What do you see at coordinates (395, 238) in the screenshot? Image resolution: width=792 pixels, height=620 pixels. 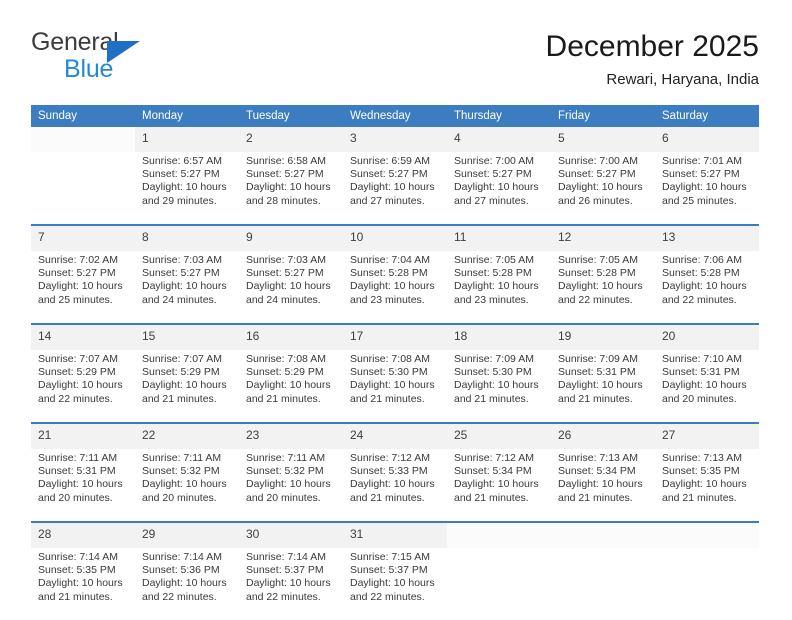 I see `day-number: 10` at bounding box center [395, 238].